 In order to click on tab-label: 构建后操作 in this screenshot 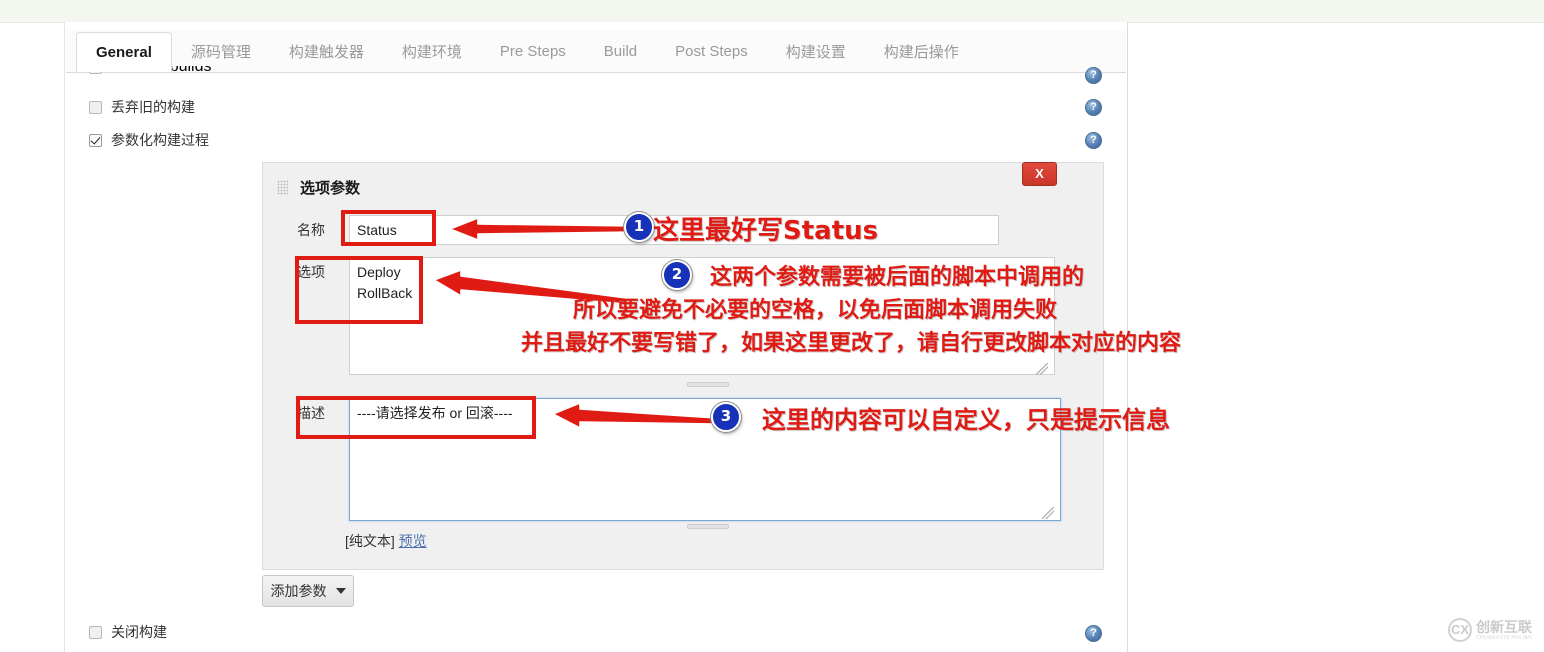, I will do `click(921, 52)`.